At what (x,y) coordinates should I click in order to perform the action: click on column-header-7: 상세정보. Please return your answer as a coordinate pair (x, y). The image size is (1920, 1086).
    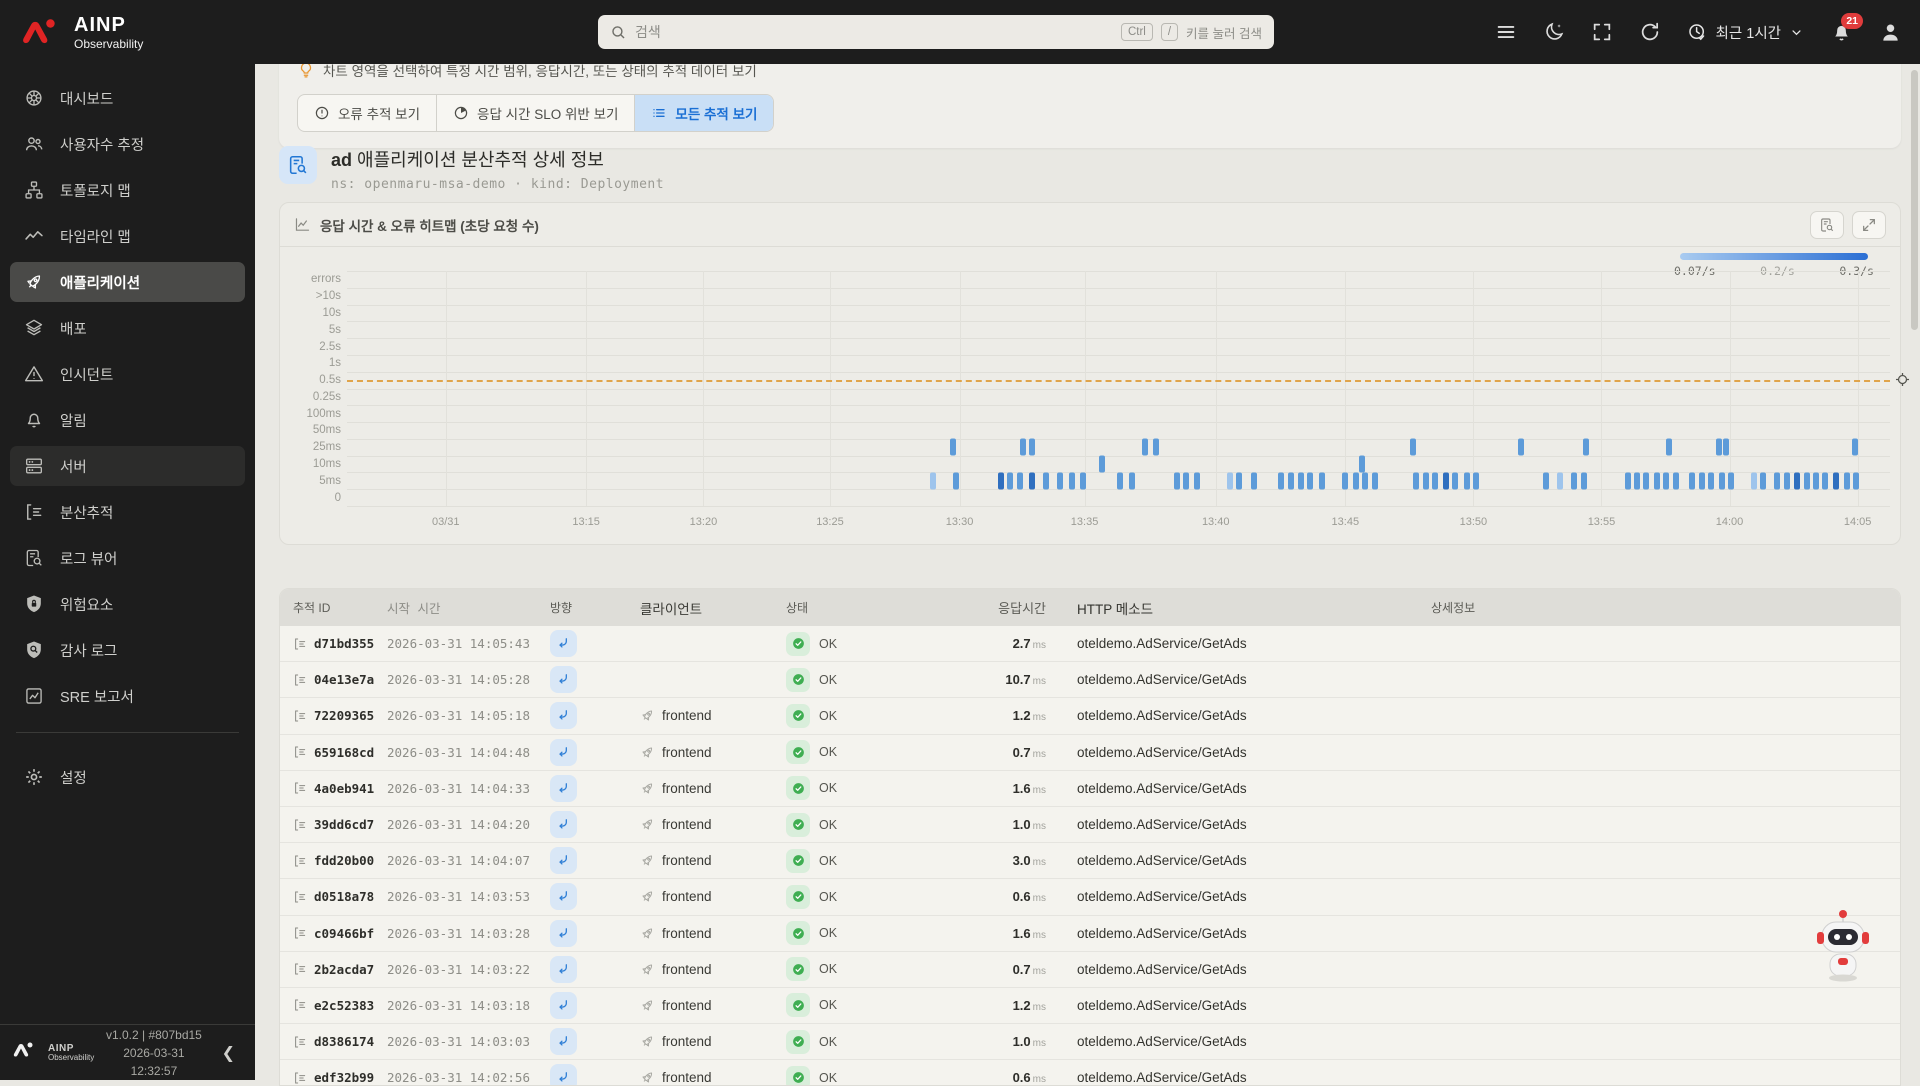
    Looking at the image, I should click on (1598, 607).